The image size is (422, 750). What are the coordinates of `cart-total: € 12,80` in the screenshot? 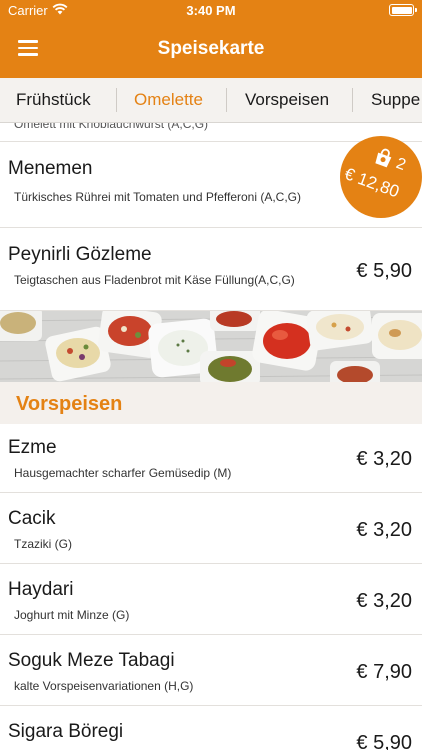 It's located at (371, 183).